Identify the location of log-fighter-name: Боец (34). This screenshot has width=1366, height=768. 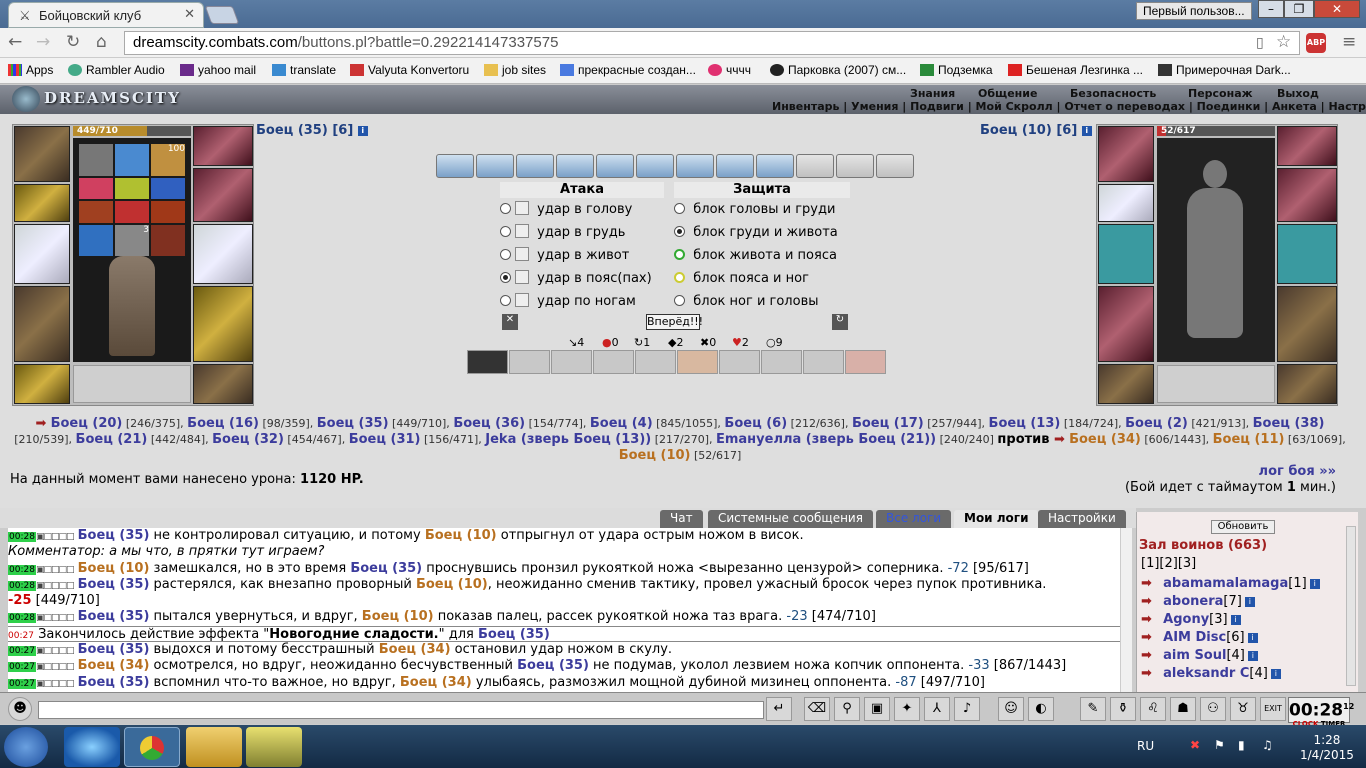
(436, 682).